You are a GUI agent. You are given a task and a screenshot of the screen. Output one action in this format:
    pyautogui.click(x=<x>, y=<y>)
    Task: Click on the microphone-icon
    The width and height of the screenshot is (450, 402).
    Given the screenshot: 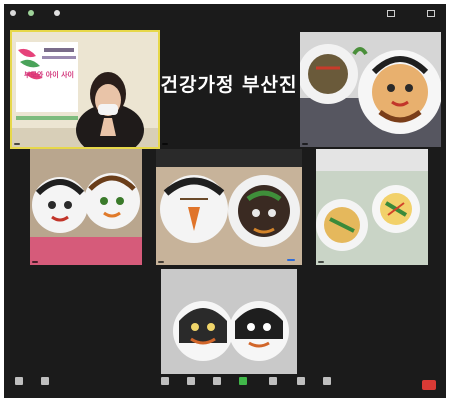 What is the action you would take?
    pyautogui.click(x=19, y=381)
    